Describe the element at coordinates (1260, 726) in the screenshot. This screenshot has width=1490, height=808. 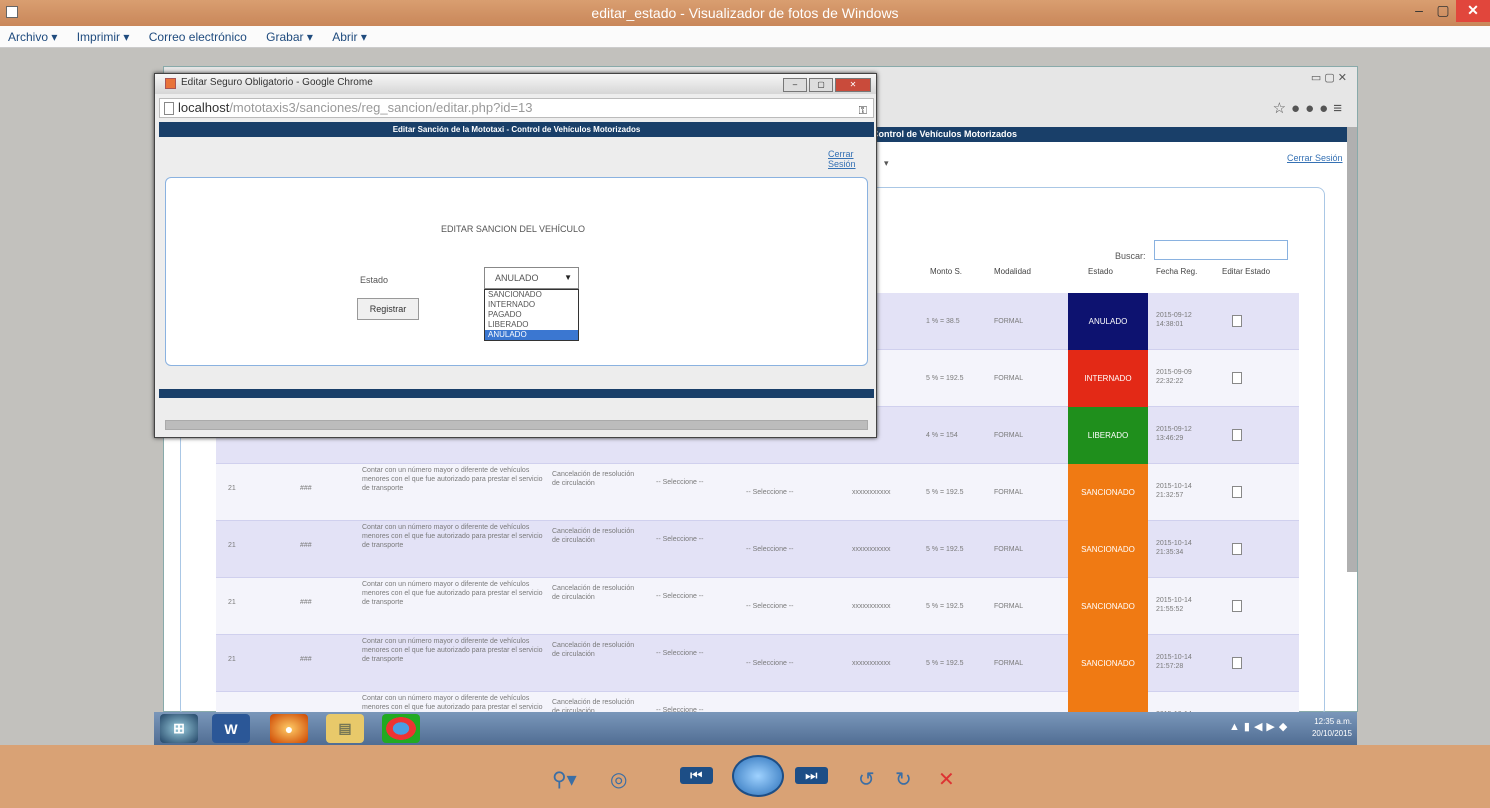
I see `system-tray-icons: ▲▮◀▶◆` at that location.